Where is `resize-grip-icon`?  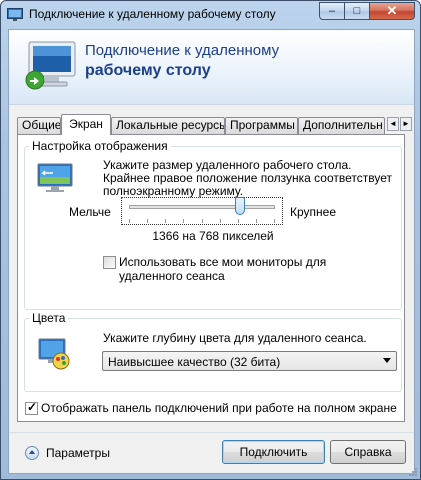
resize-grip-icon is located at coordinates (413, 472).